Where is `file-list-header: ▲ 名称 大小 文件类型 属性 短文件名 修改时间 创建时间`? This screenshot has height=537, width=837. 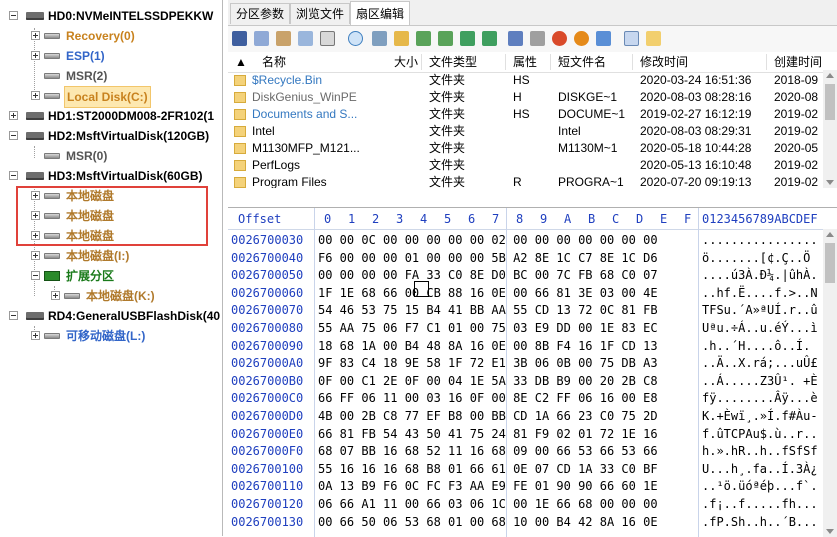
file-list-header: ▲ 名称 大小 文件类型 属性 短文件名 修改时间 创建时间 is located at coordinates (532, 62).